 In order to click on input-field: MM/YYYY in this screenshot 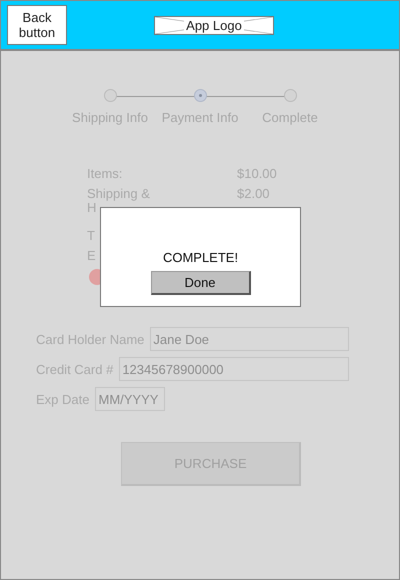, I will do `click(130, 399)`.